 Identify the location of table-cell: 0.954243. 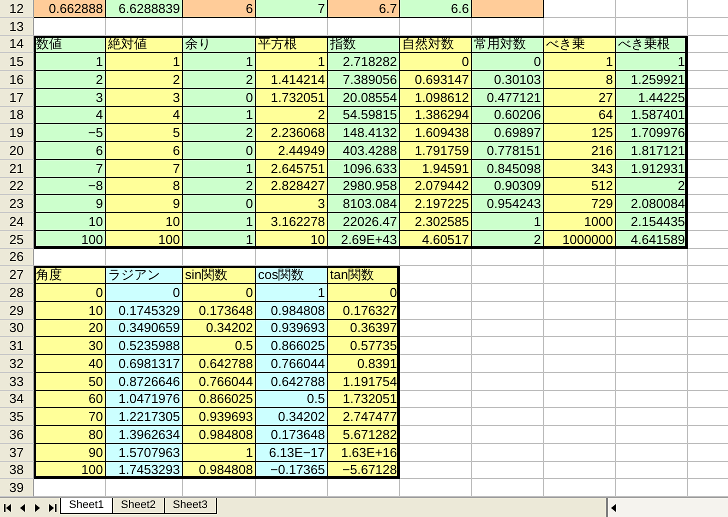
(508, 204).